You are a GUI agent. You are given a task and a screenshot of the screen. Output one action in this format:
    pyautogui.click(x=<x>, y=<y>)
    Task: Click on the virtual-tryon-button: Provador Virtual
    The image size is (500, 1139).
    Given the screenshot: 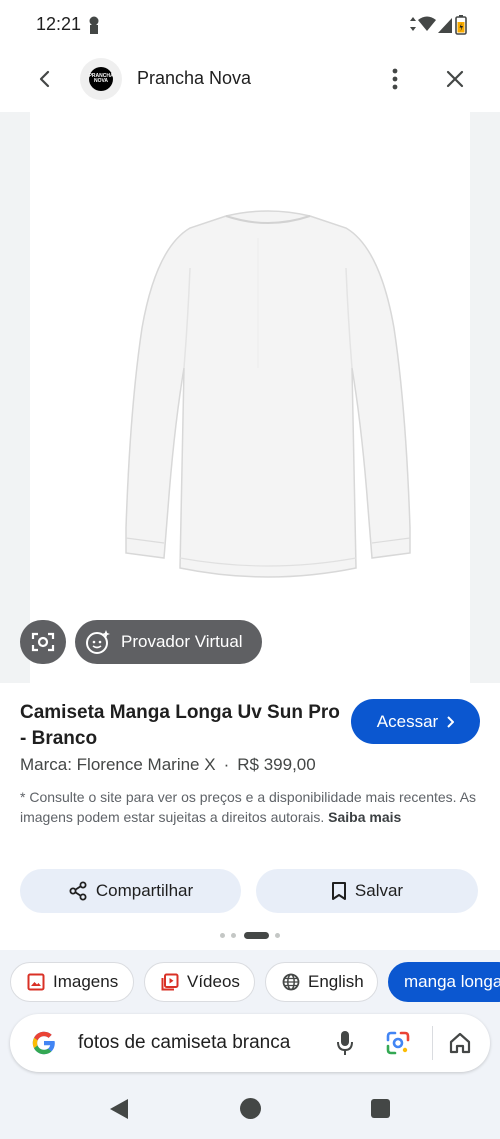 What is the action you would take?
    pyautogui.click(x=168, y=642)
    